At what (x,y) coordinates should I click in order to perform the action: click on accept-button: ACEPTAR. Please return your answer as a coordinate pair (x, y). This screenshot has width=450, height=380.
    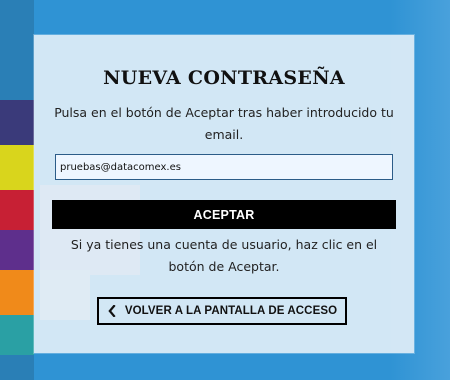
    Looking at the image, I should click on (224, 214).